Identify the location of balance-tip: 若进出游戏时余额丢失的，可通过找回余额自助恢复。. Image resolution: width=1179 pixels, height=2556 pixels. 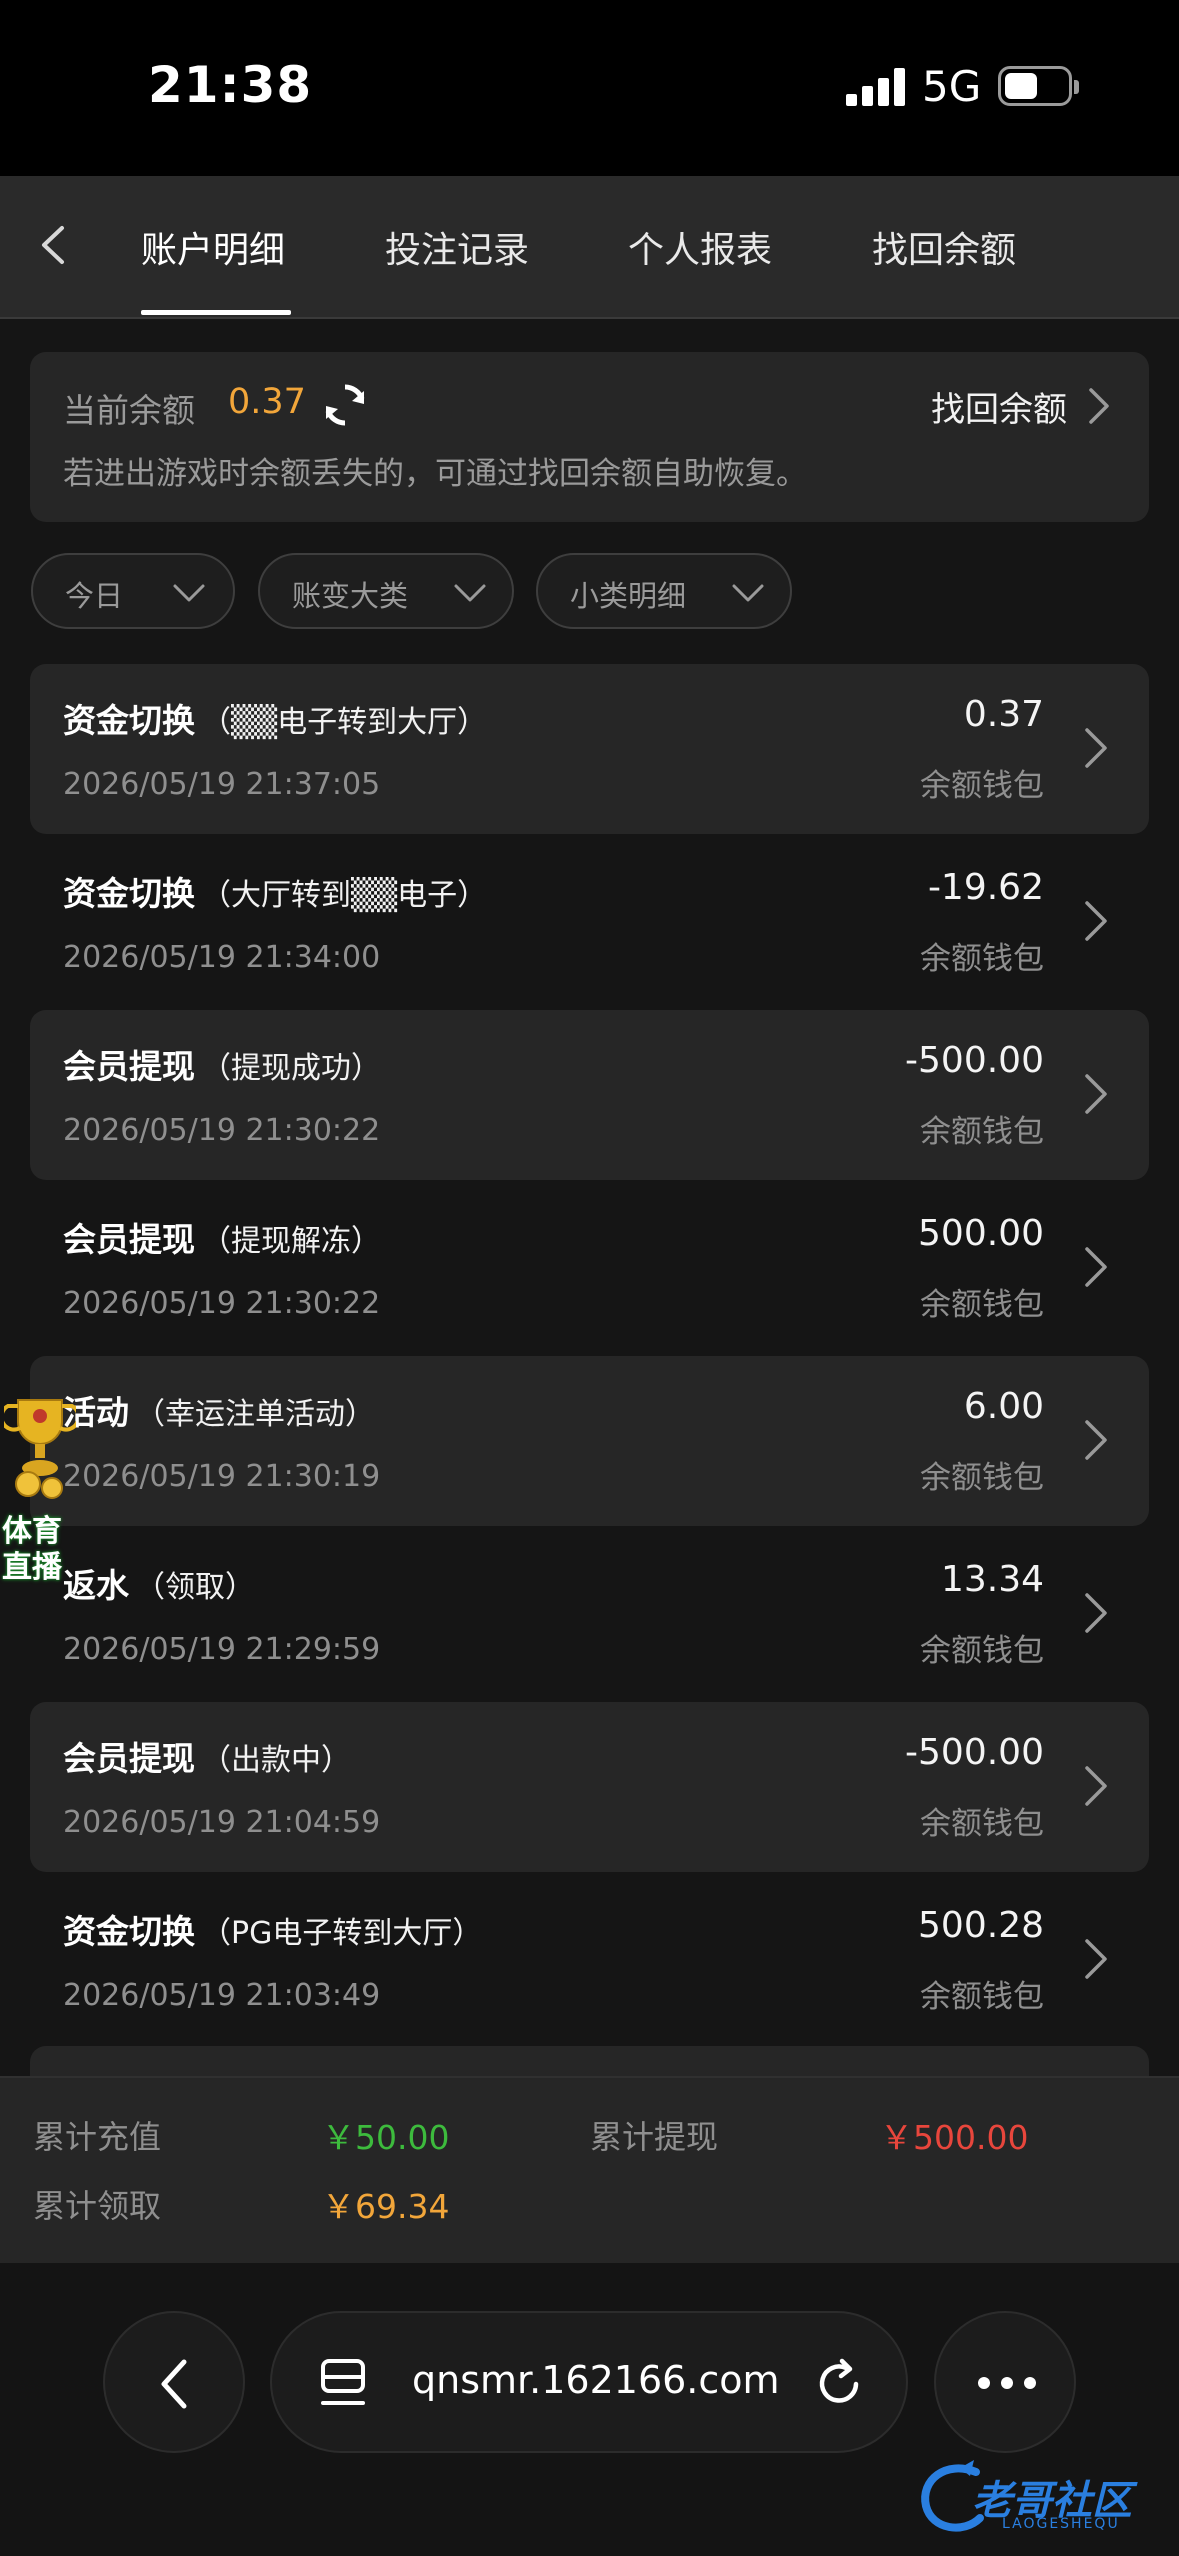
(435, 474).